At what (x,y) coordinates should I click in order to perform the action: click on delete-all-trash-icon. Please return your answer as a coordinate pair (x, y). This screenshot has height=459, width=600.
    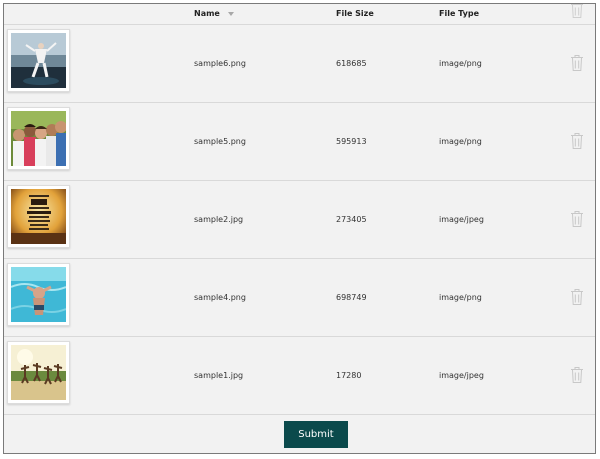
    Looking at the image, I should click on (577, 12).